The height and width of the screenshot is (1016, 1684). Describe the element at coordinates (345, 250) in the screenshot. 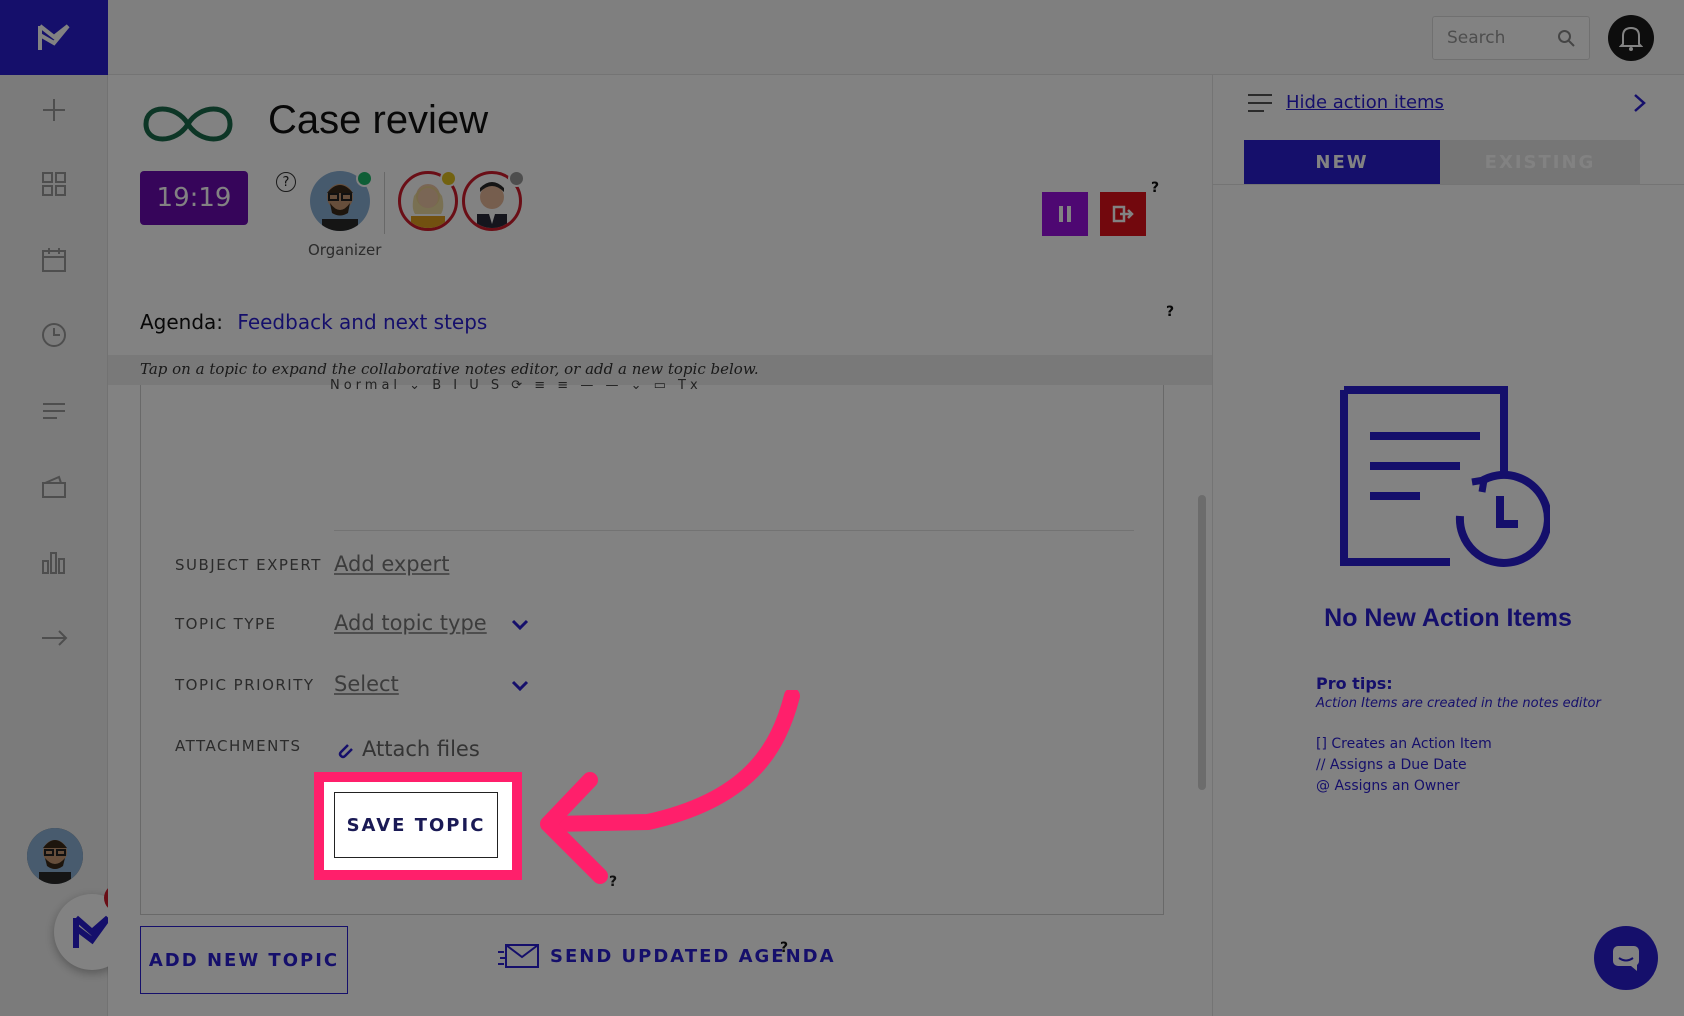

I see `organizer-label: Organizer` at that location.